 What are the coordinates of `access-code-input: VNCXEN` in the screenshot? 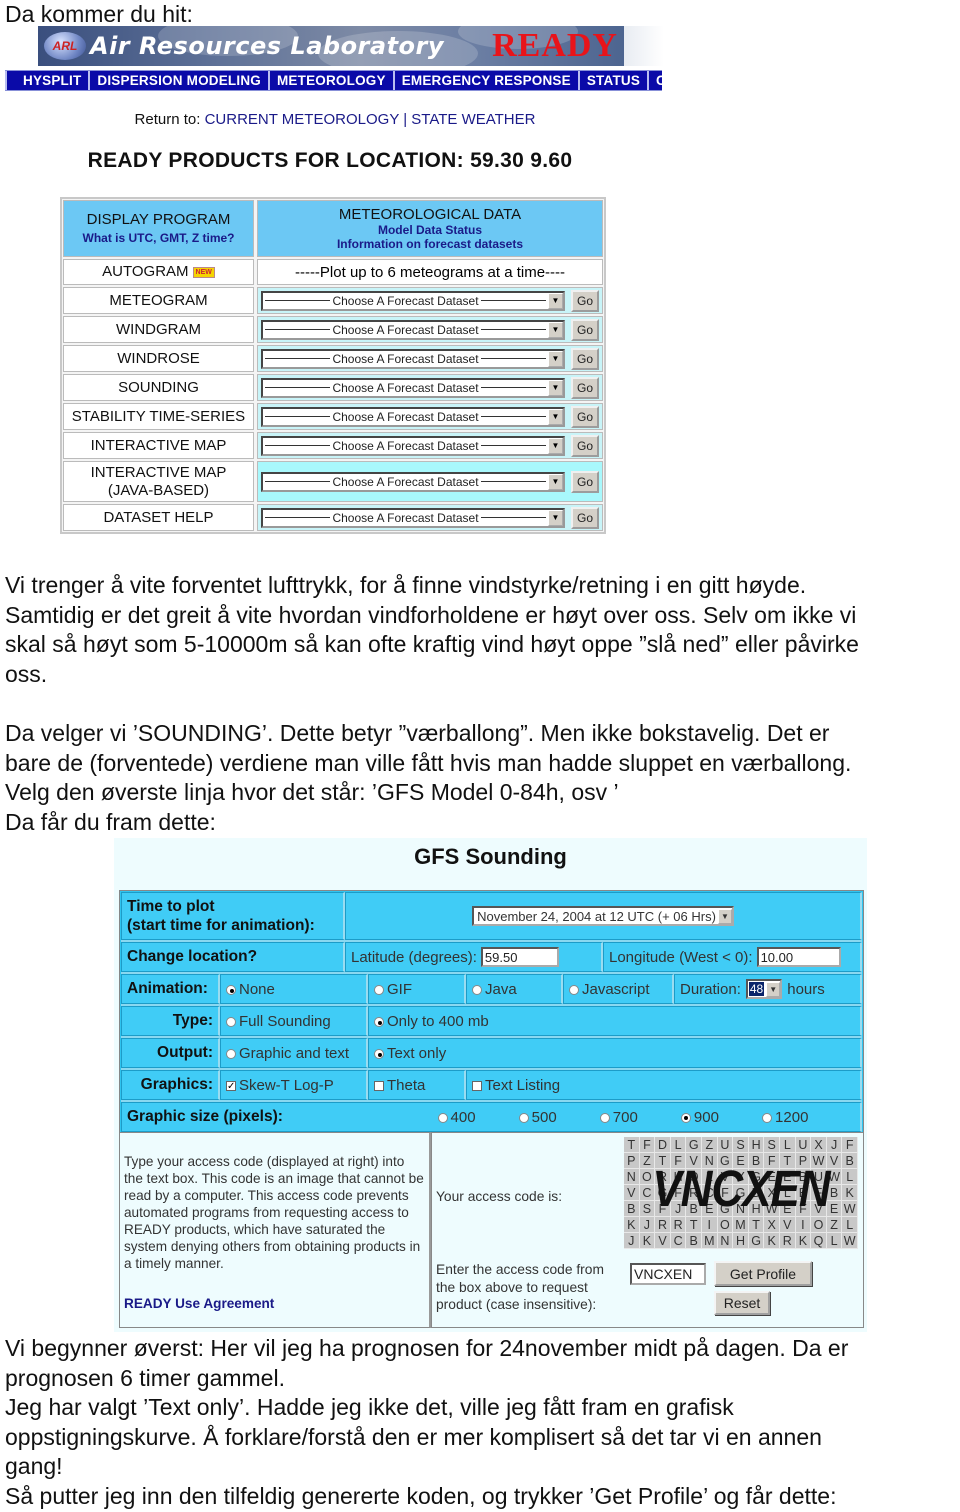 It's located at (668, 1274).